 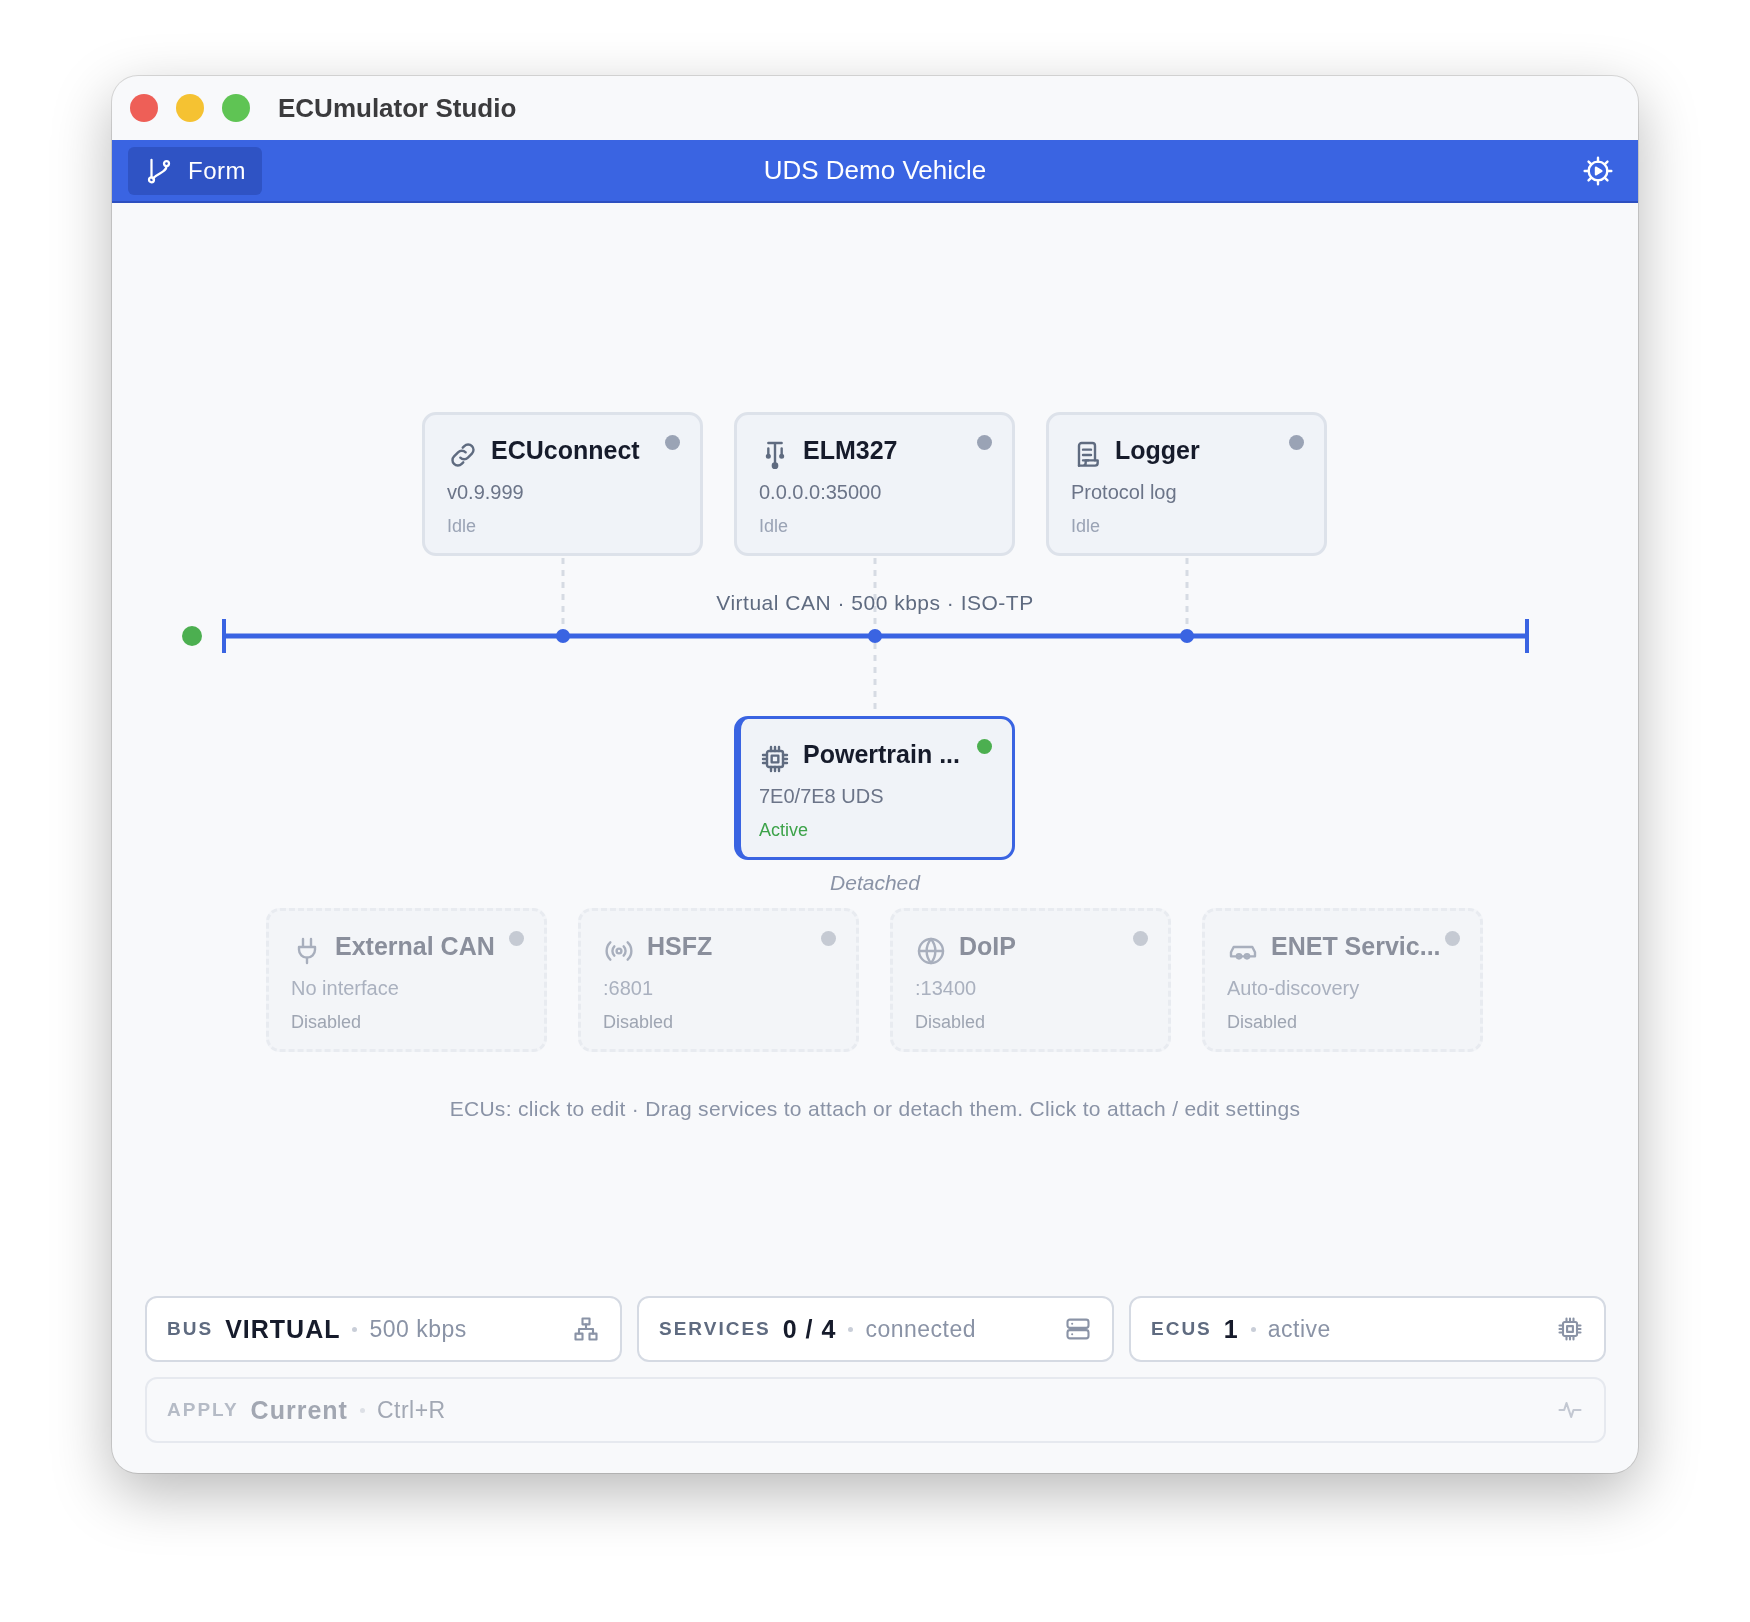 I want to click on form-button: Form, so click(x=195, y=170).